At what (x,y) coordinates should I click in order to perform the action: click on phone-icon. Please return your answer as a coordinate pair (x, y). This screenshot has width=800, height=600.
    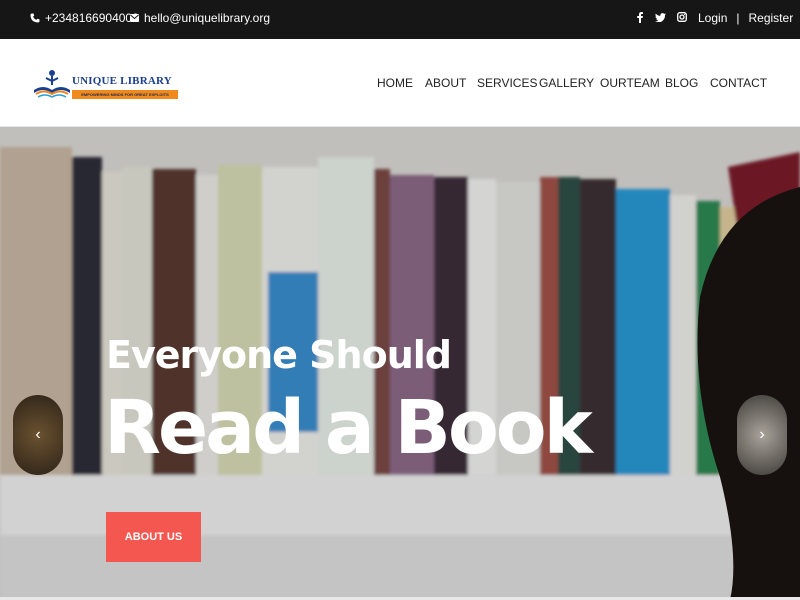
    Looking at the image, I should click on (35, 18).